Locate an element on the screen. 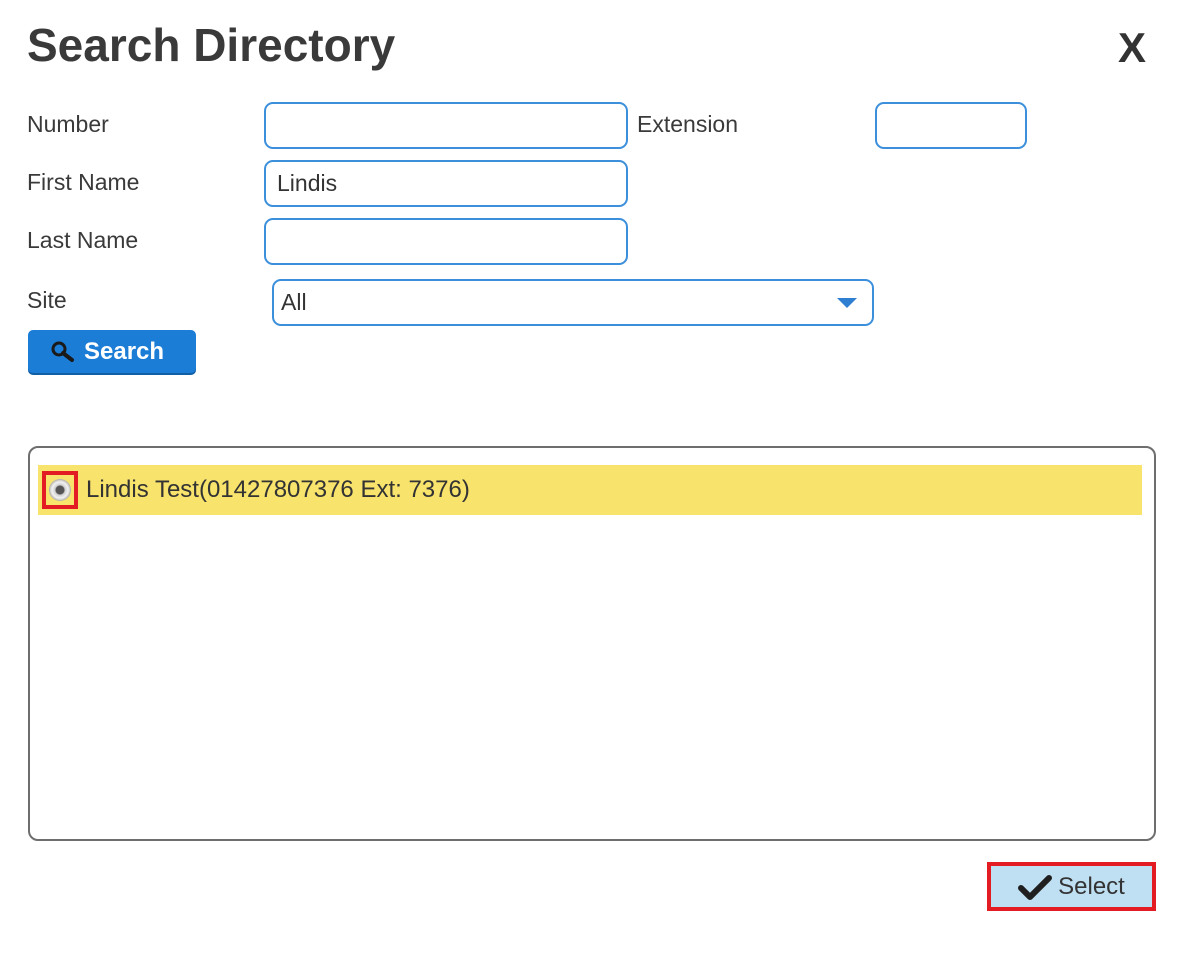  result-radio is located at coordinates (60, 490).